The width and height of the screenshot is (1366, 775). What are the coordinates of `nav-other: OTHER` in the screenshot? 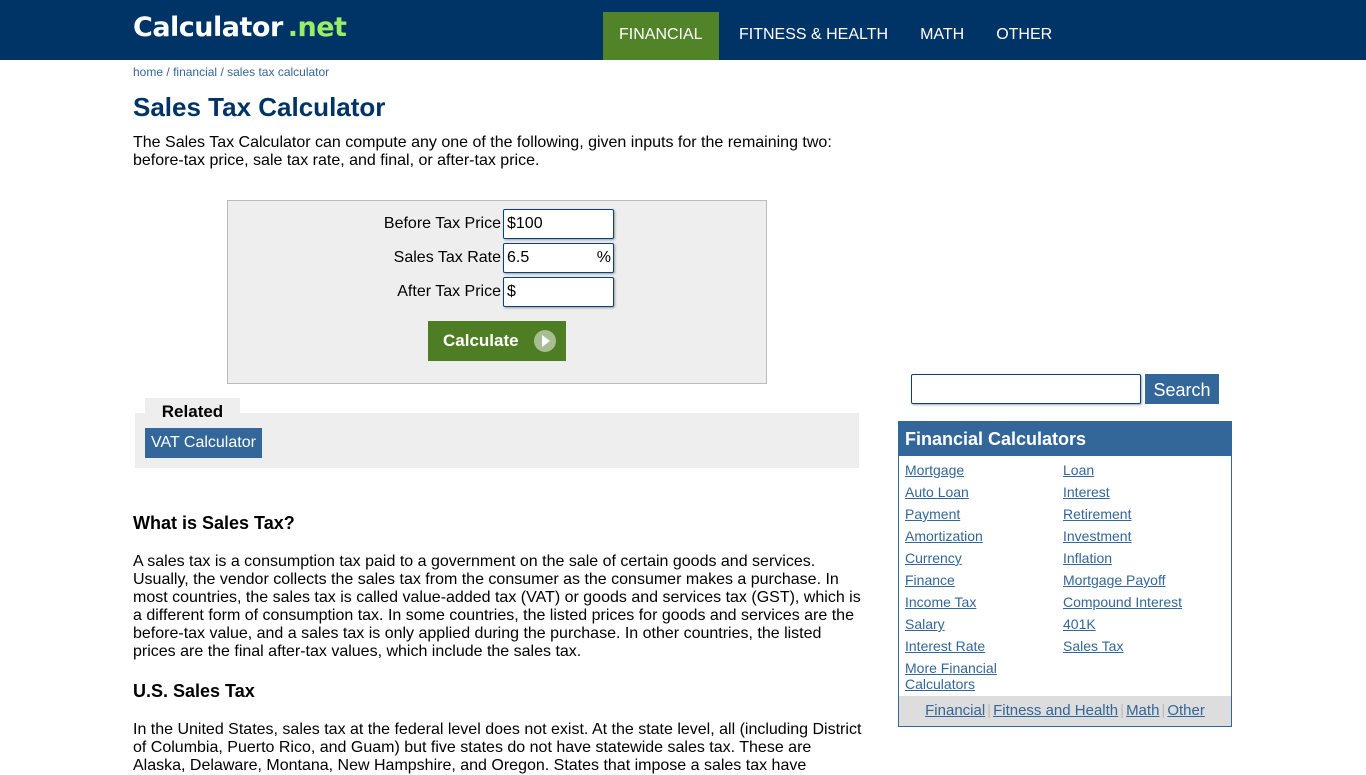 It's located at (1024, 36).